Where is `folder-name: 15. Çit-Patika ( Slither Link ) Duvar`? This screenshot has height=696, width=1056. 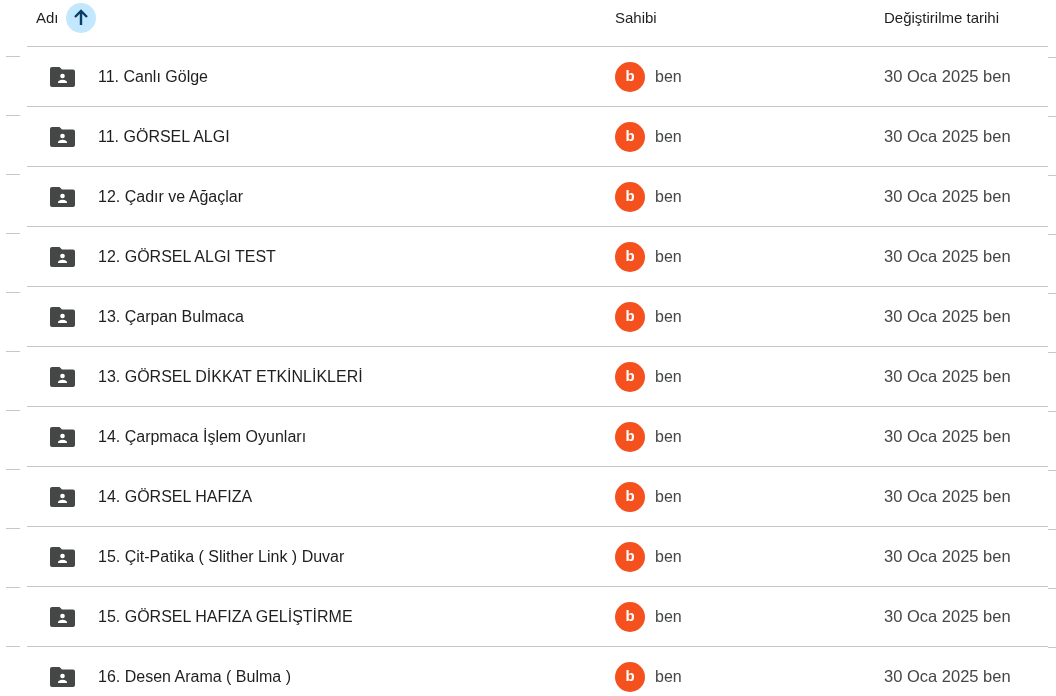
folder-name: 15. Çit-Patika ( Slither Link ) Duvar is located at coordinates (221, 556).